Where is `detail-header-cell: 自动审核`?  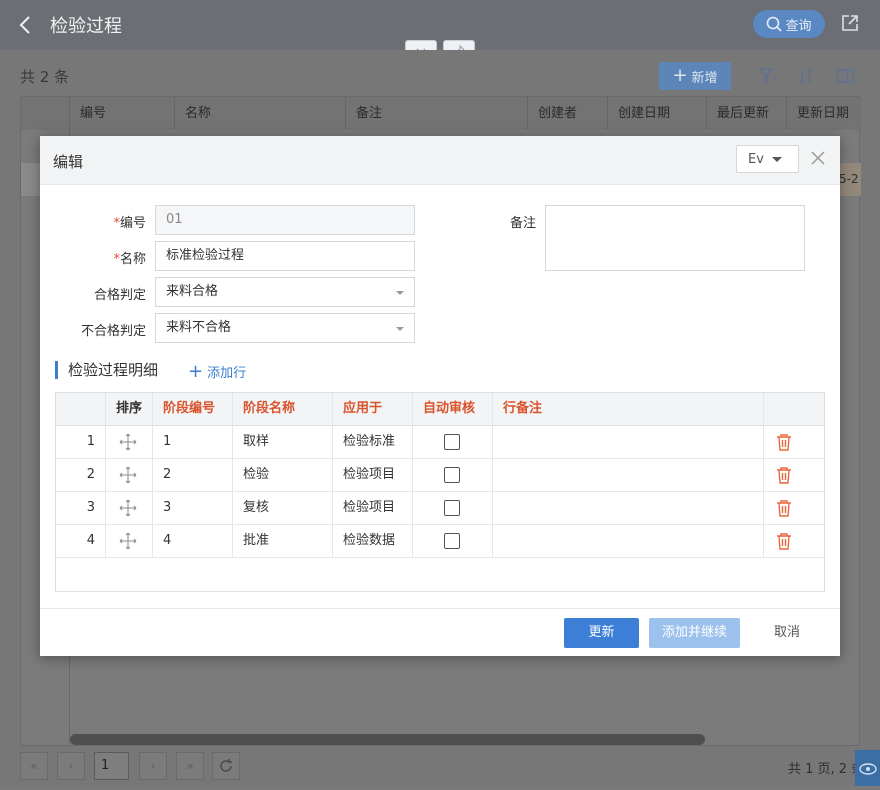 detail-header-cell: 自动审核 is located at coordinates (453, 409).